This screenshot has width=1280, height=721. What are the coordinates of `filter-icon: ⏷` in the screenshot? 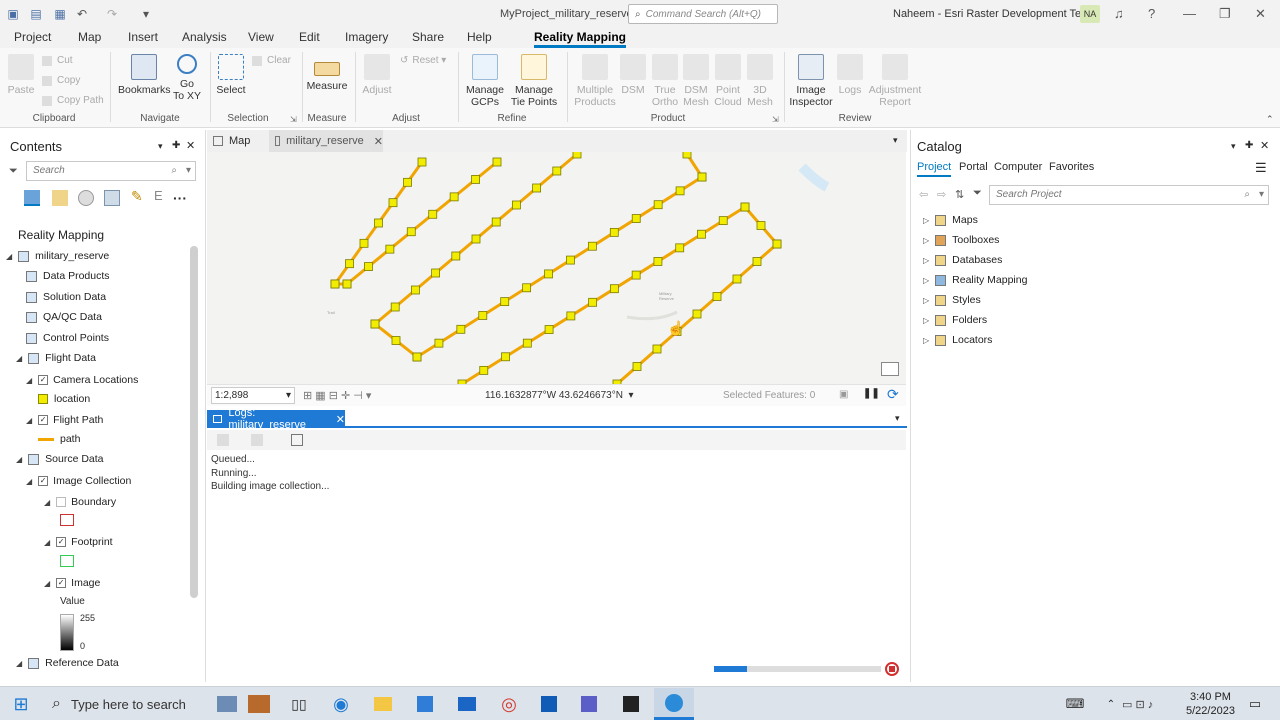 It's located at (13, 171).